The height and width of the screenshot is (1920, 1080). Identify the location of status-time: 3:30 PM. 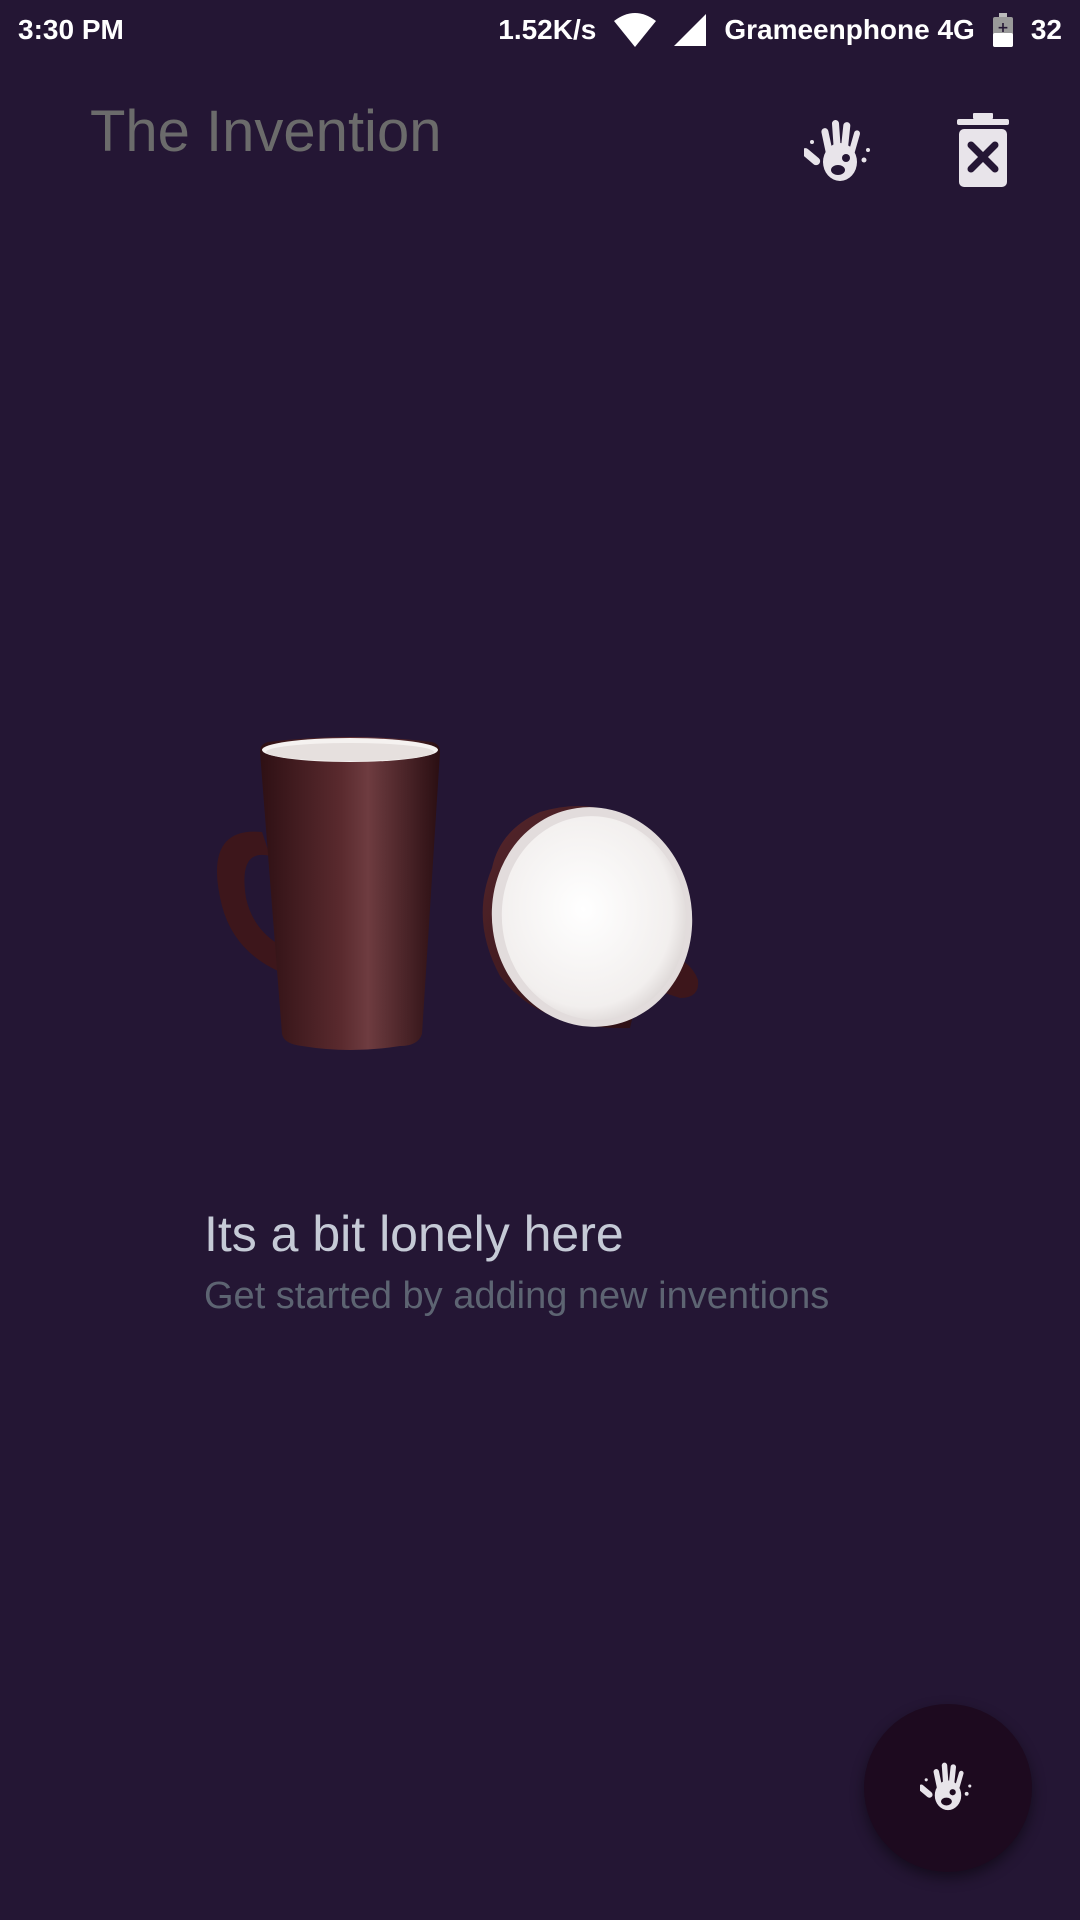
(71, 29).